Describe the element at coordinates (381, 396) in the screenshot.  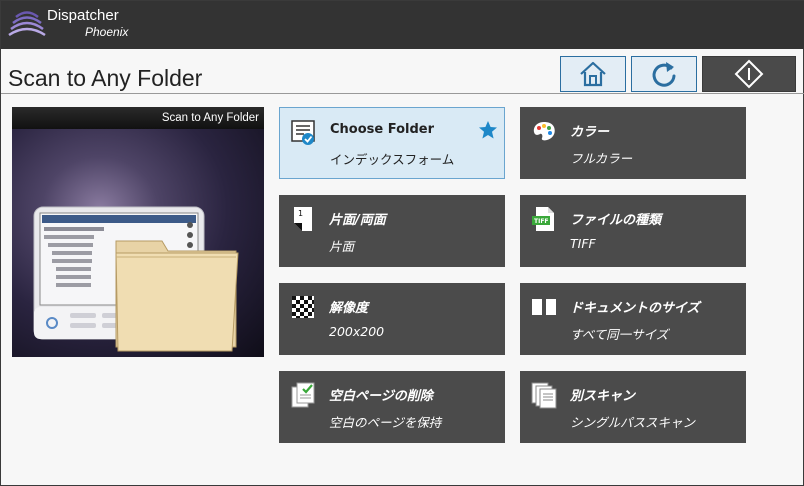
I see `tile-label: 空白ページの削除` at that location.